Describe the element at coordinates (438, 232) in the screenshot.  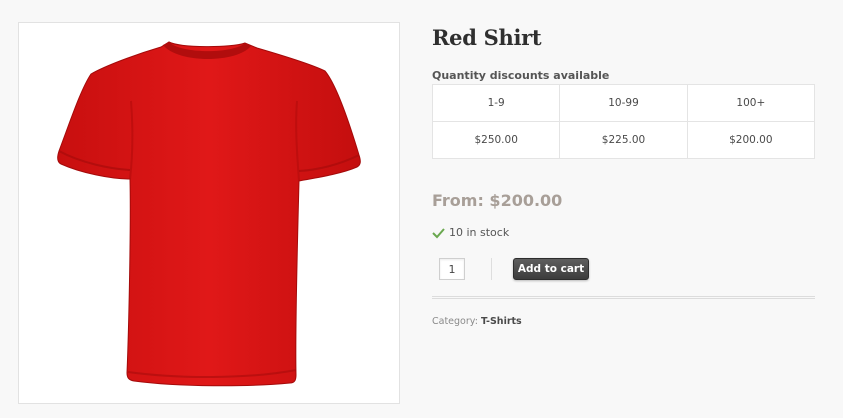
I see `check-icon` at that location.